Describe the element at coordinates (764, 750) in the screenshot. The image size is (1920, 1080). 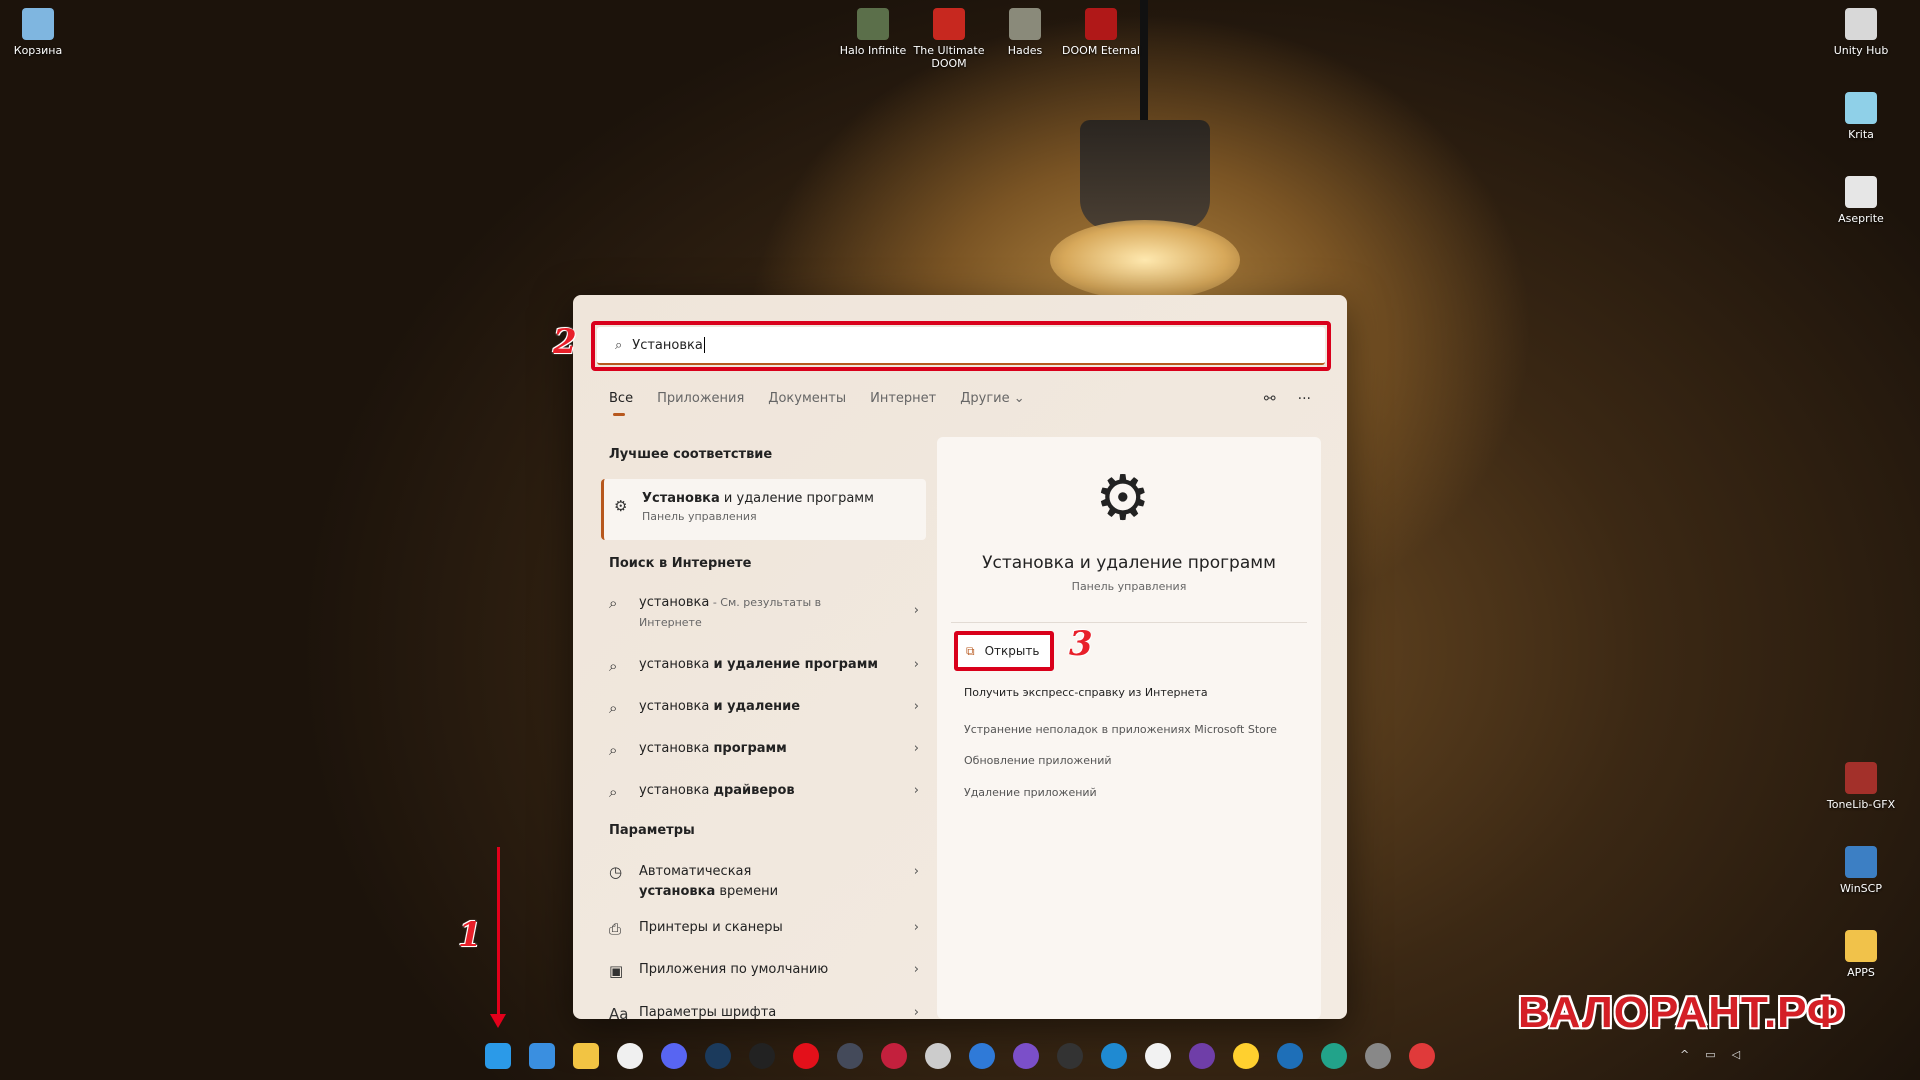
I see `web-search-item: ⌕ установка программ ›` at that location.